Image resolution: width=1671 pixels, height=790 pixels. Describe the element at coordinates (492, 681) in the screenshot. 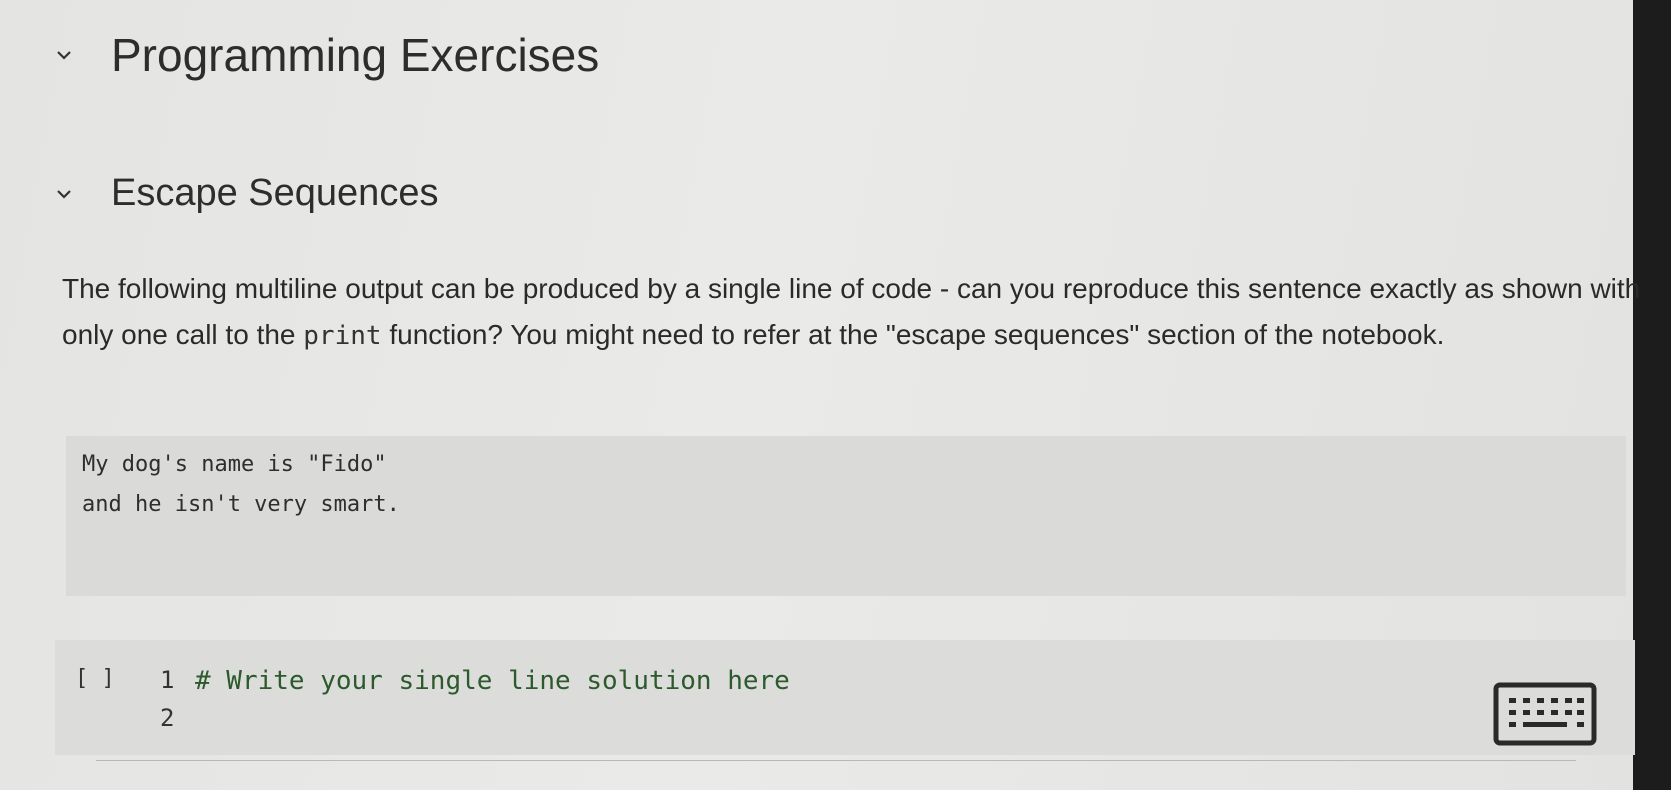

I see `code-line-1: # Write your single line solution here` at that location.